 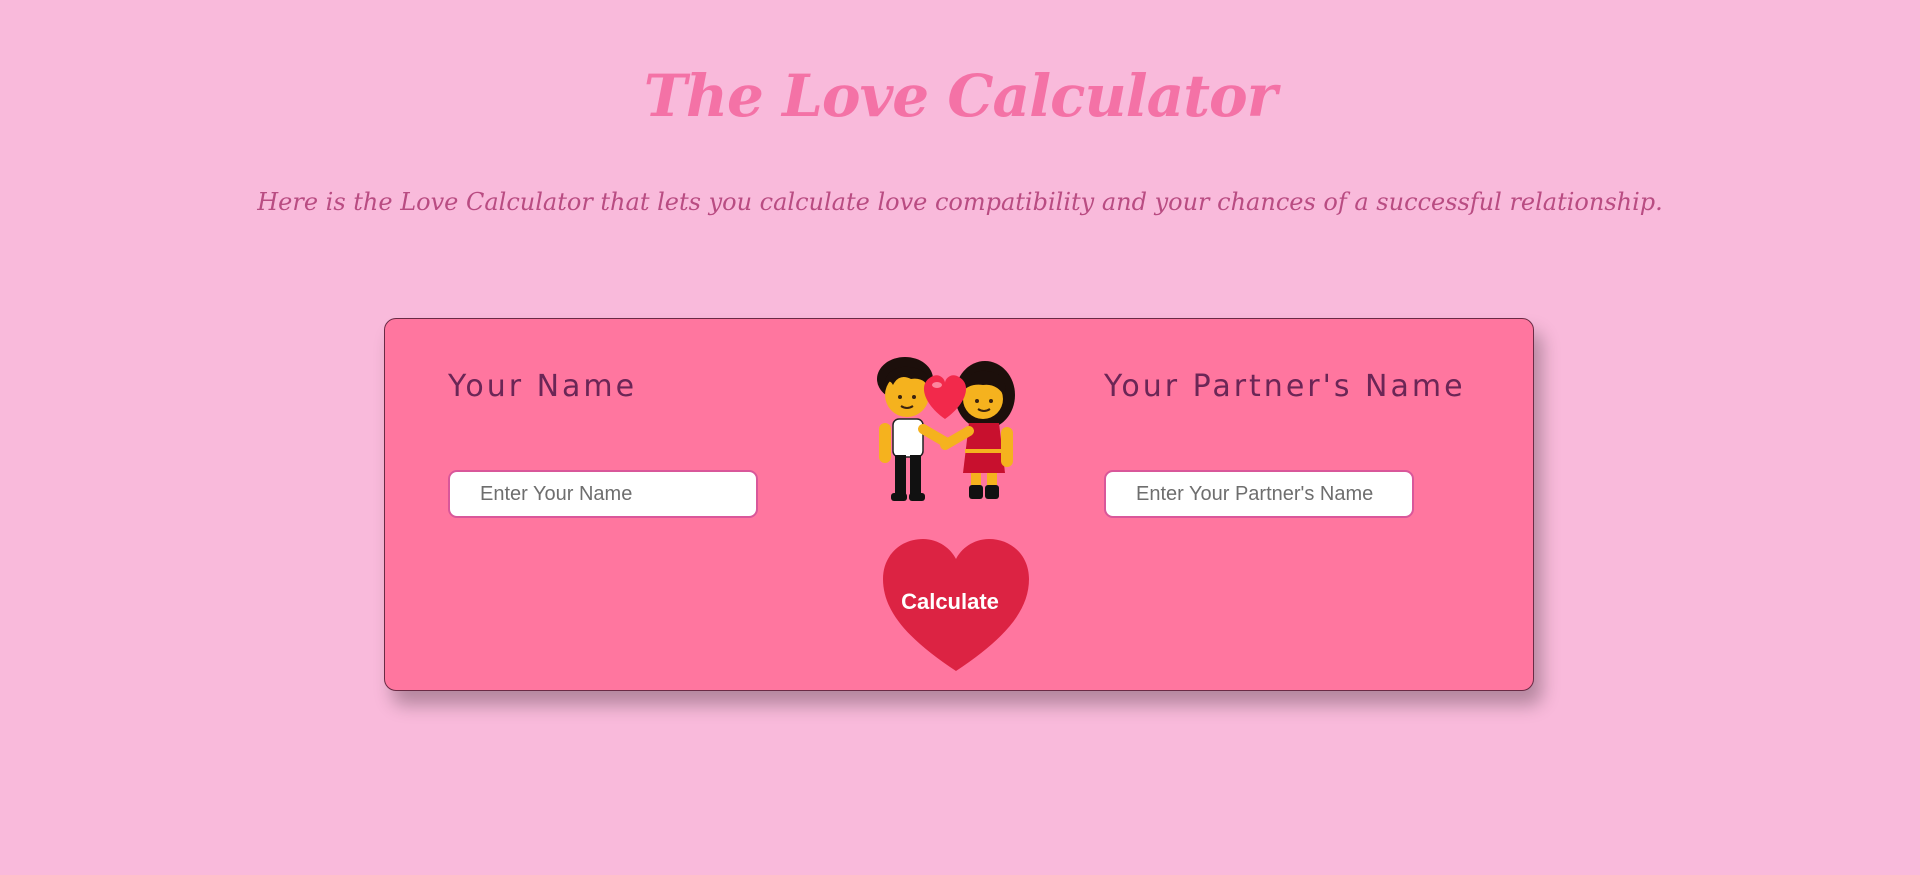 I want to click on your-name-label: Your Name, so click(x=543, y=386).